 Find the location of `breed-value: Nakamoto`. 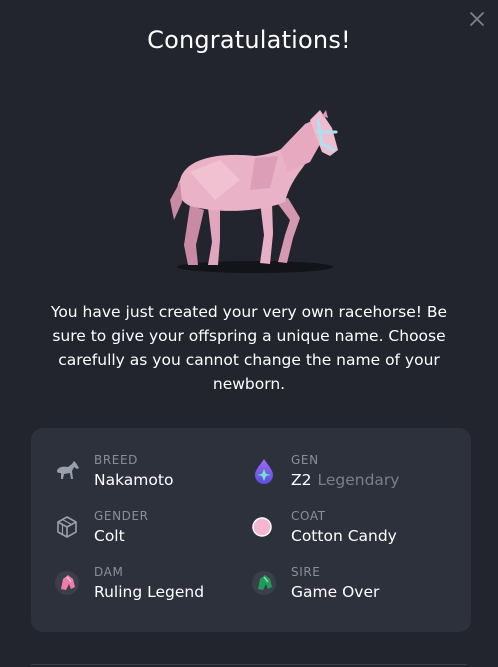

breed-value: Nakamoto is located at coordinates (134, 480).